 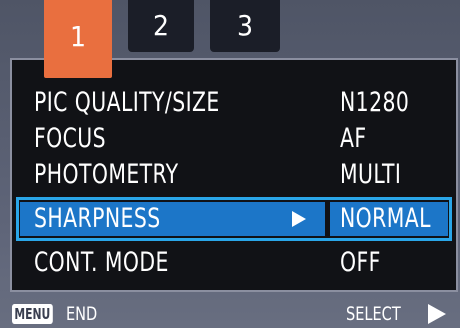 I want to click on menu-item-photometry: PHOTOMETRY MULTI, so click(x=234, y=175).